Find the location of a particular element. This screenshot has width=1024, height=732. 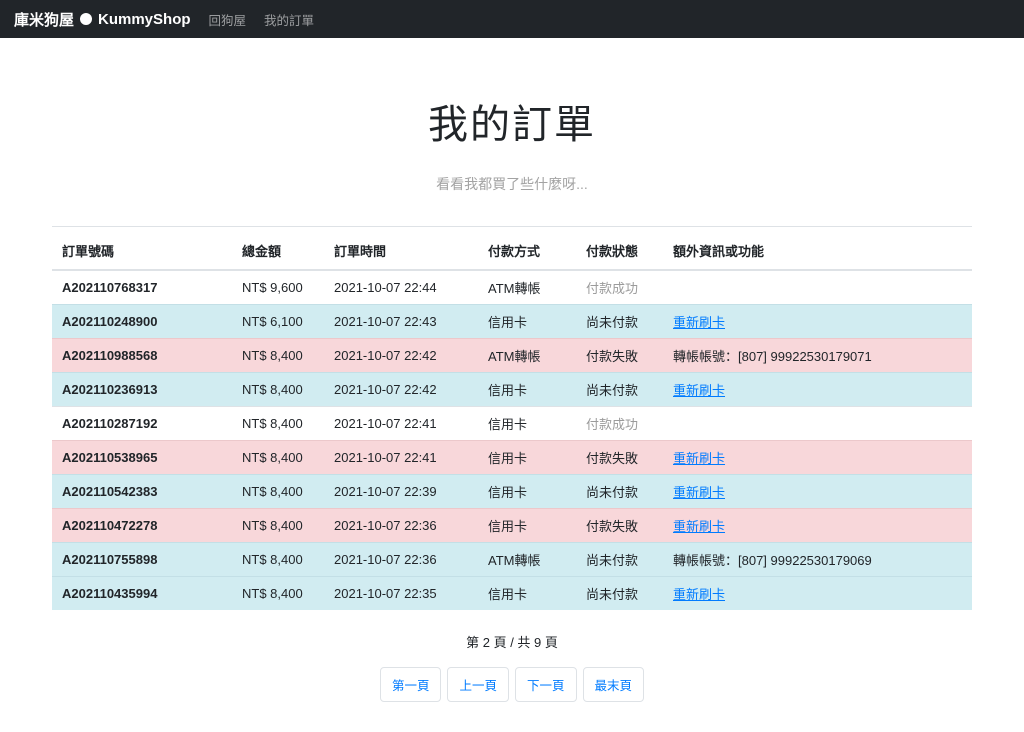

page-summary: 第 2 頁 / 共 9 頁 is located at coordinates (512, 642).